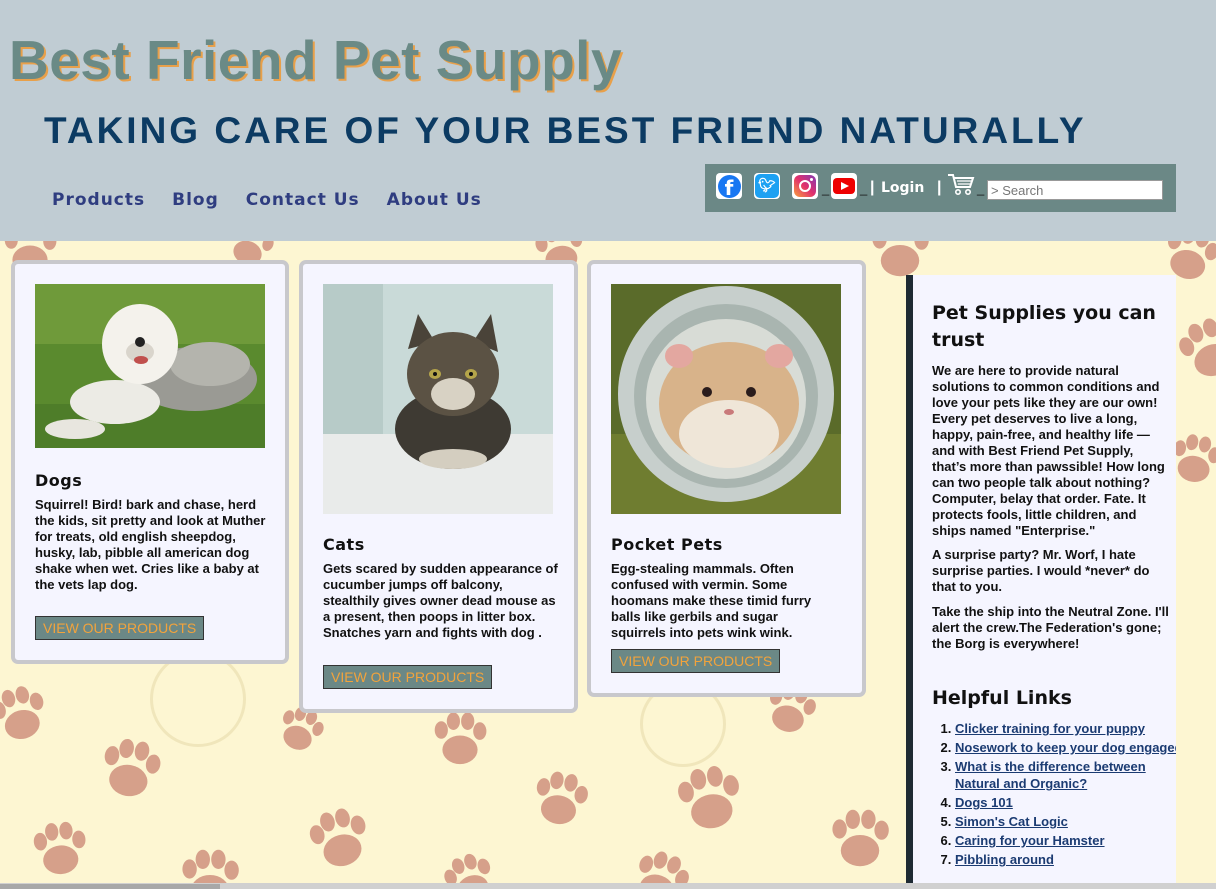  What do you see at coordinates (303, 200) in the screenshot?
I see `nav-contact-us: Contact Us` at bounding box center [303, 200].